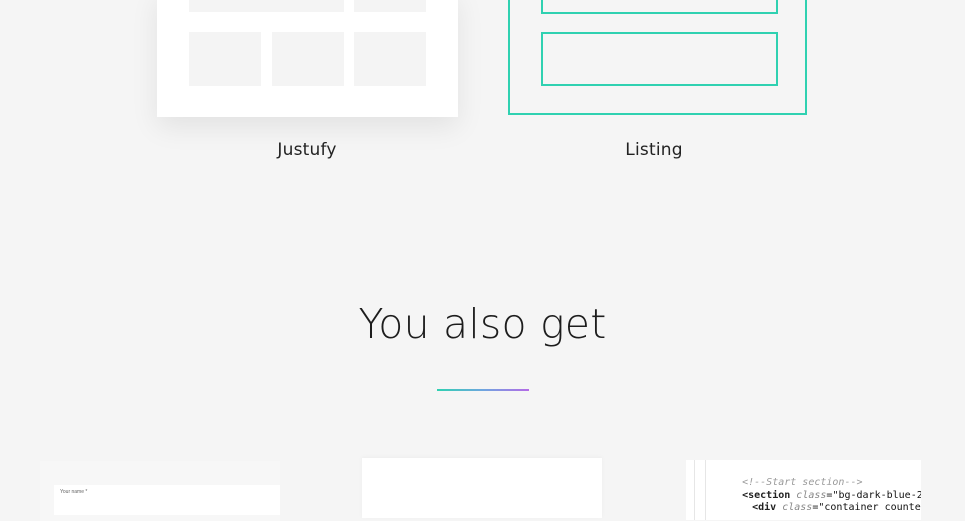 This screenshot has height=521, width=965. Describe the element at coordinates (869, 507) in the screenshot. I see `code-string: "container counter-pa` at that location.